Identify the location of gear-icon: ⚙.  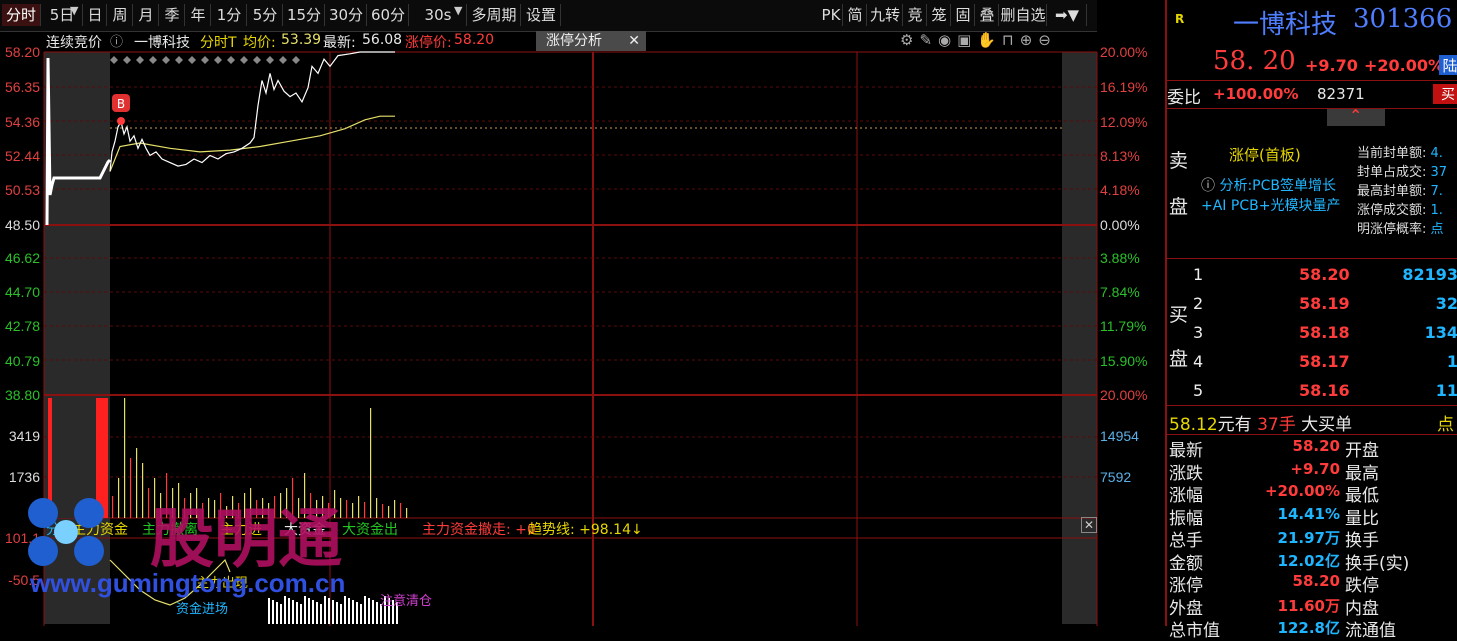
(909, 40).